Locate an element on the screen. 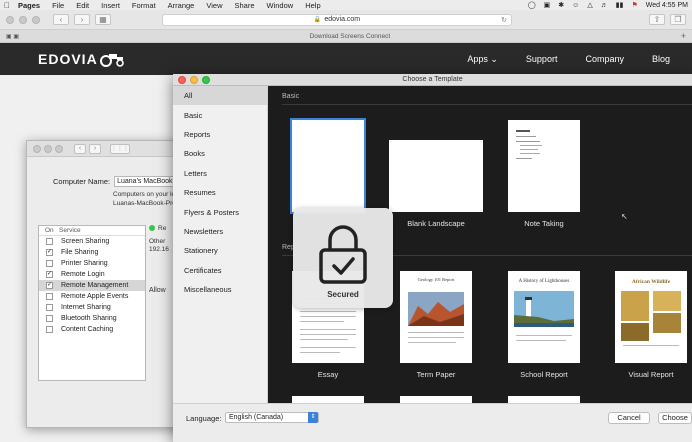 This screenshot has width=692, height=442. nav-blog: Blog is located at coordinates (661, 59).